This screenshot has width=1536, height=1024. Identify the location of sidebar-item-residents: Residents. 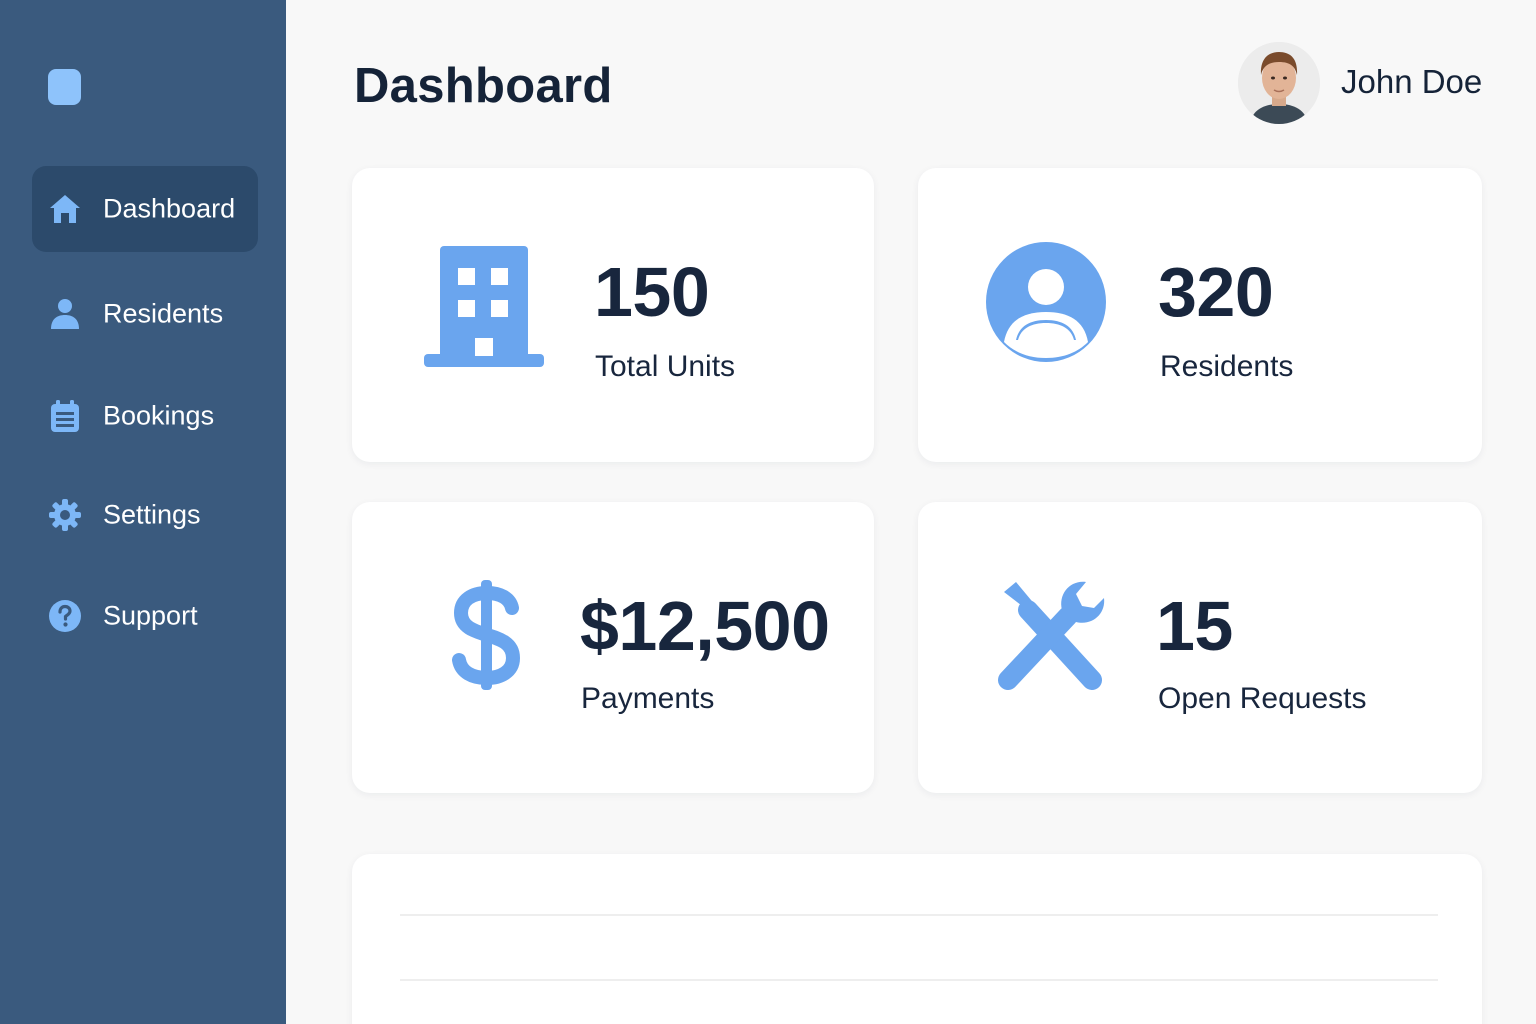
(145, 314).